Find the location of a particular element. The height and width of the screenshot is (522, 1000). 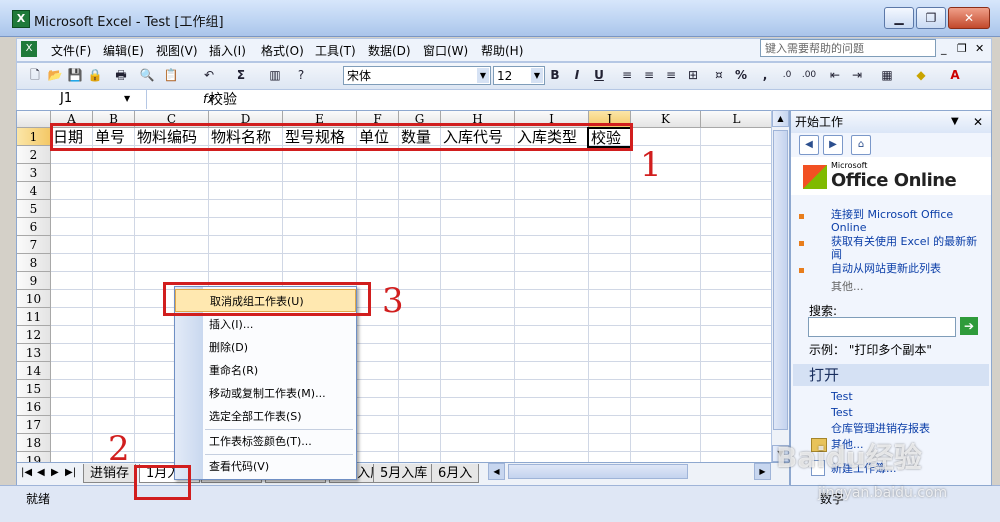

menu-file: 文件(F) is located at coordinates (71, 50).